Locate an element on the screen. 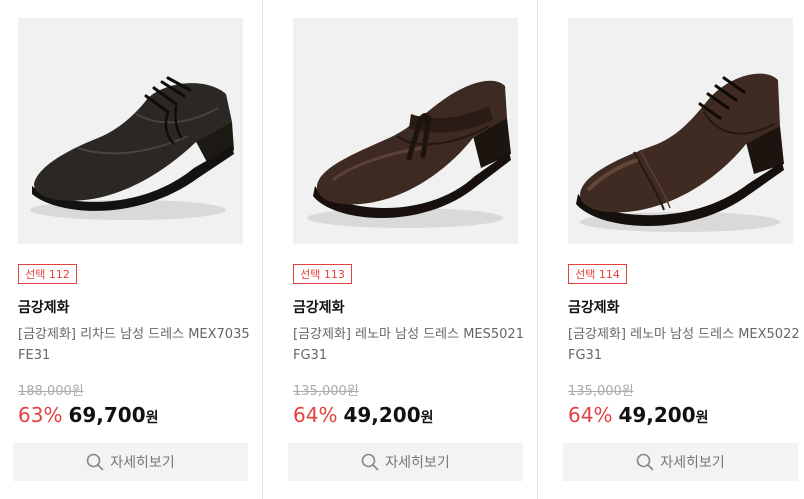 The image size is (804, 499). derby-shoe-icon is located at coordinates (130, 131).